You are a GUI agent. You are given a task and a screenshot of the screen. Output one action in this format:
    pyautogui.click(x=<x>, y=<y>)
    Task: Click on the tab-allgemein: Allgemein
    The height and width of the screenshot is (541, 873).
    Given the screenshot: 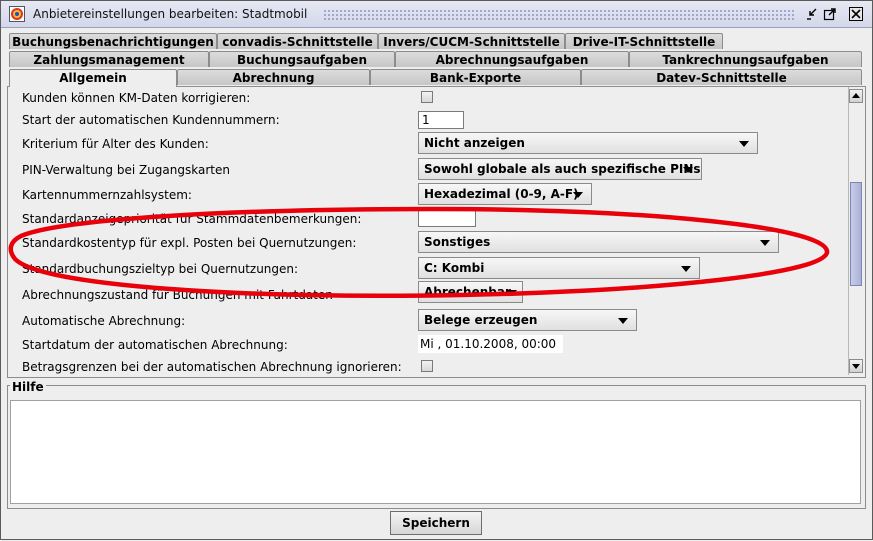 What is the action you would take?
    pyautogui.click(x=93, y=78)
    